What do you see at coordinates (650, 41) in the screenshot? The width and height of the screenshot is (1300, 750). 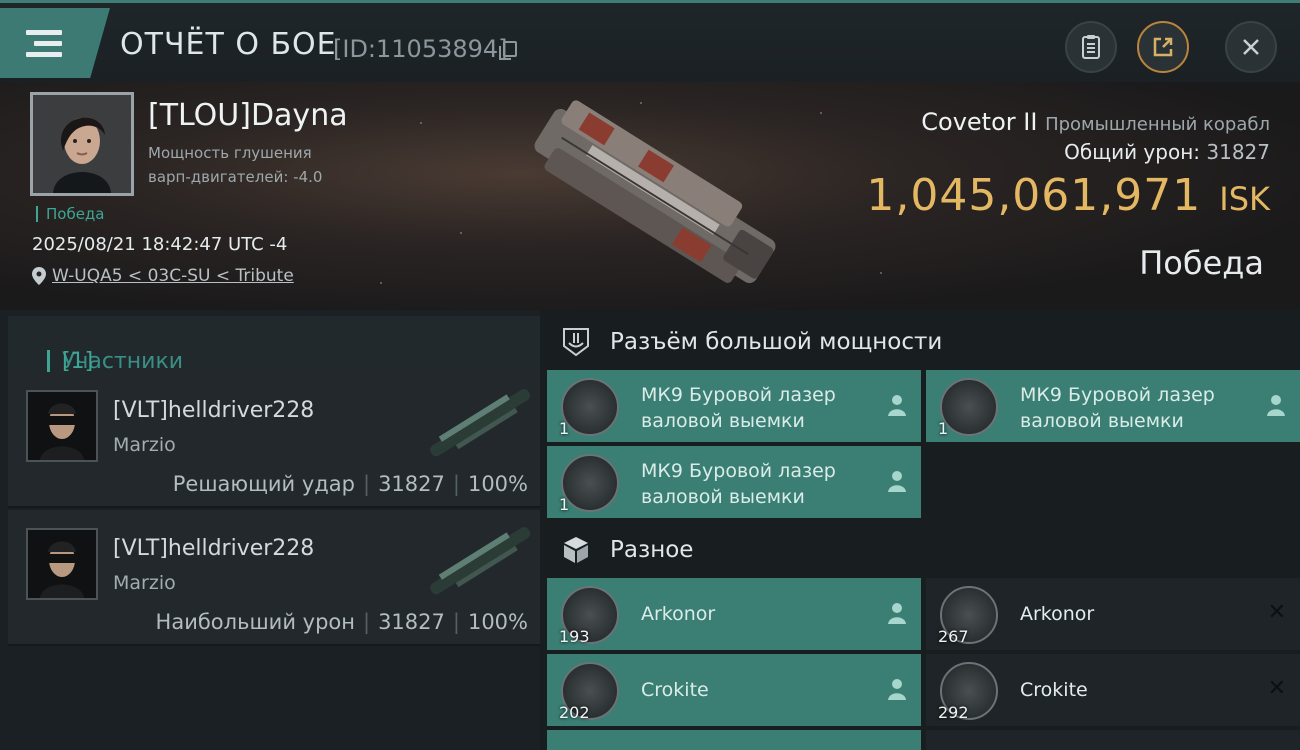 I see `top-bar: ОТЧЁТ О БОЕ [ID:11053894]` at bounding box center [650, 41].